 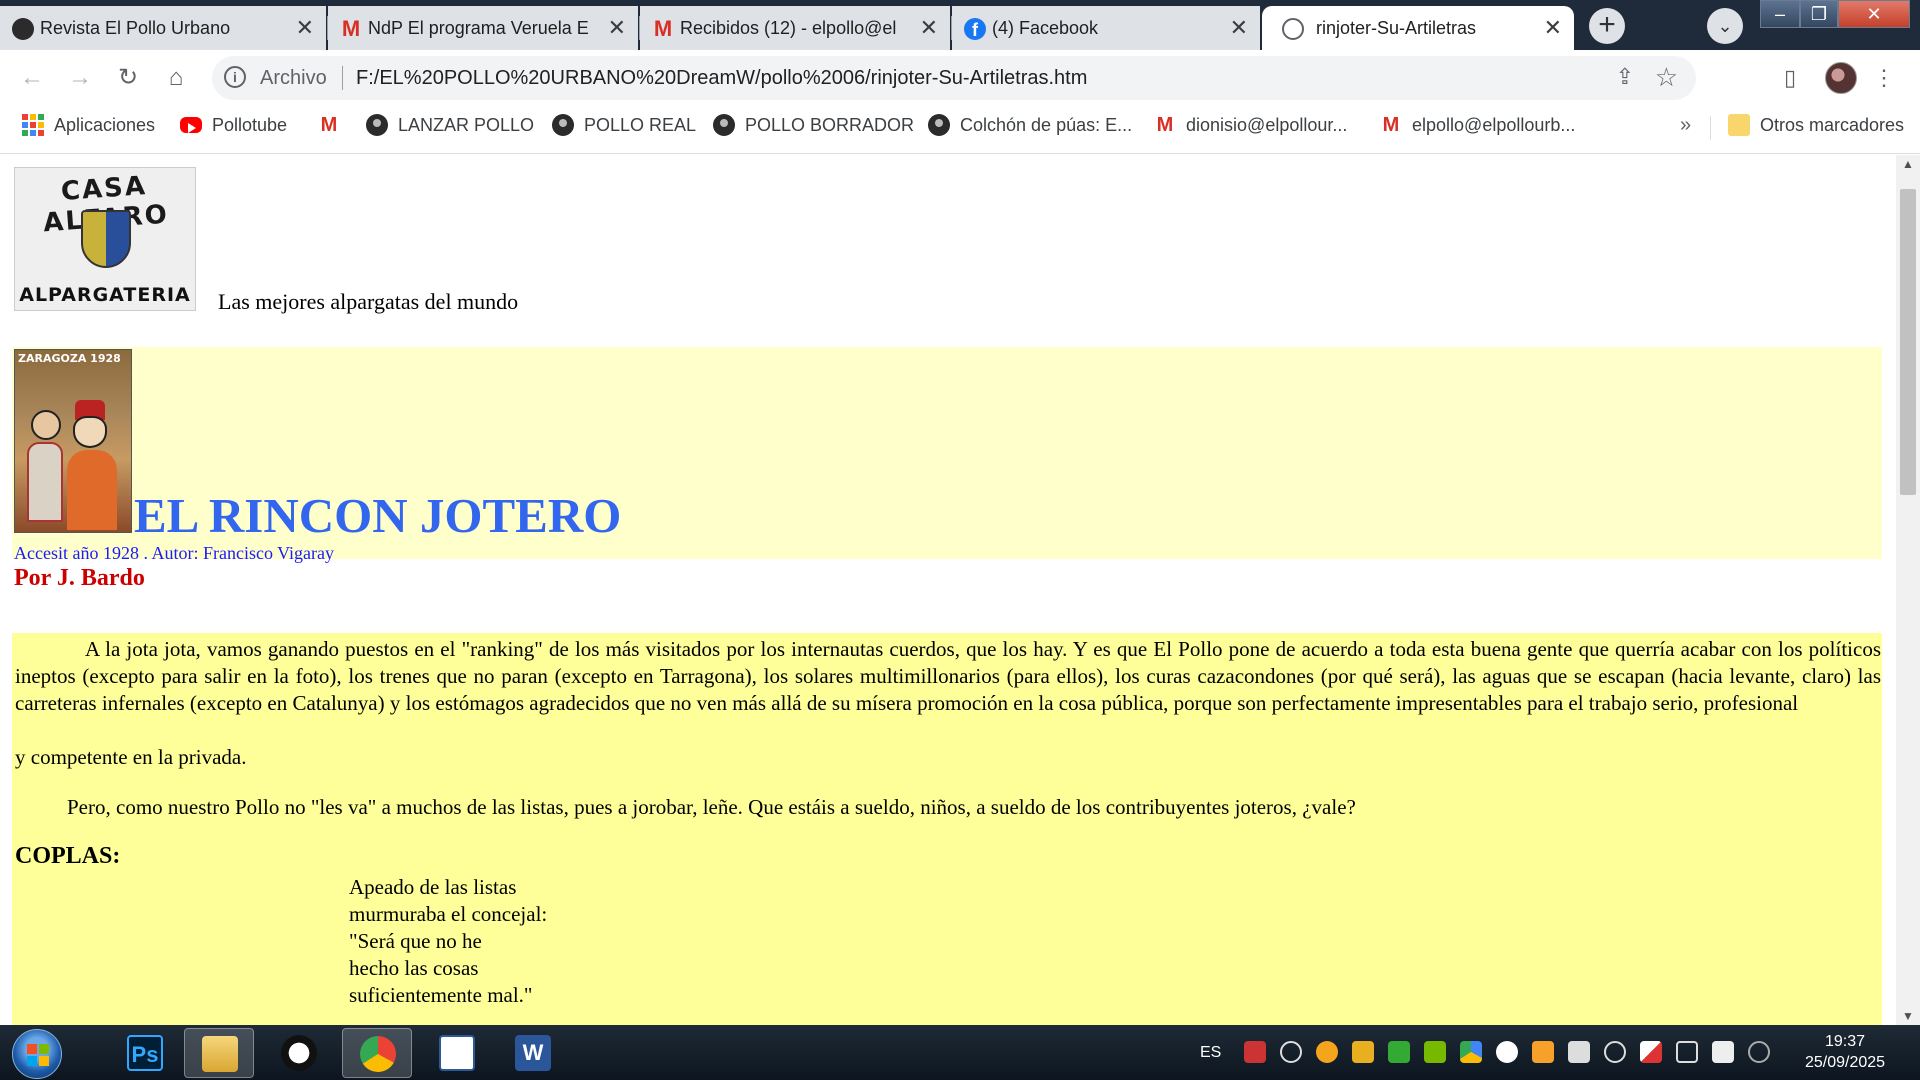 I want to click on action-center-flag-icon, so click(x=1651, y=1052).